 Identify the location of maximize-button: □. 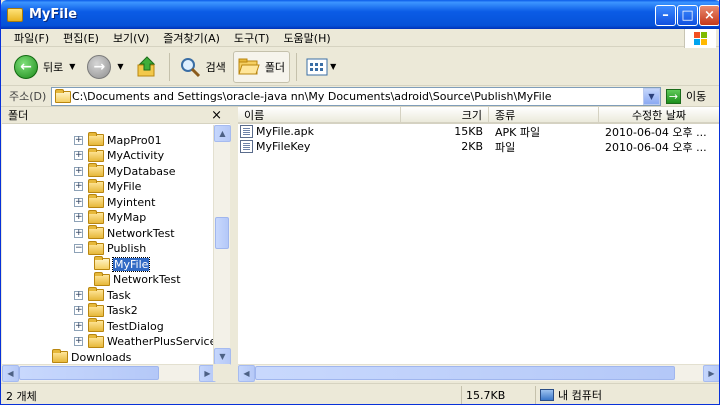
(687, 15).